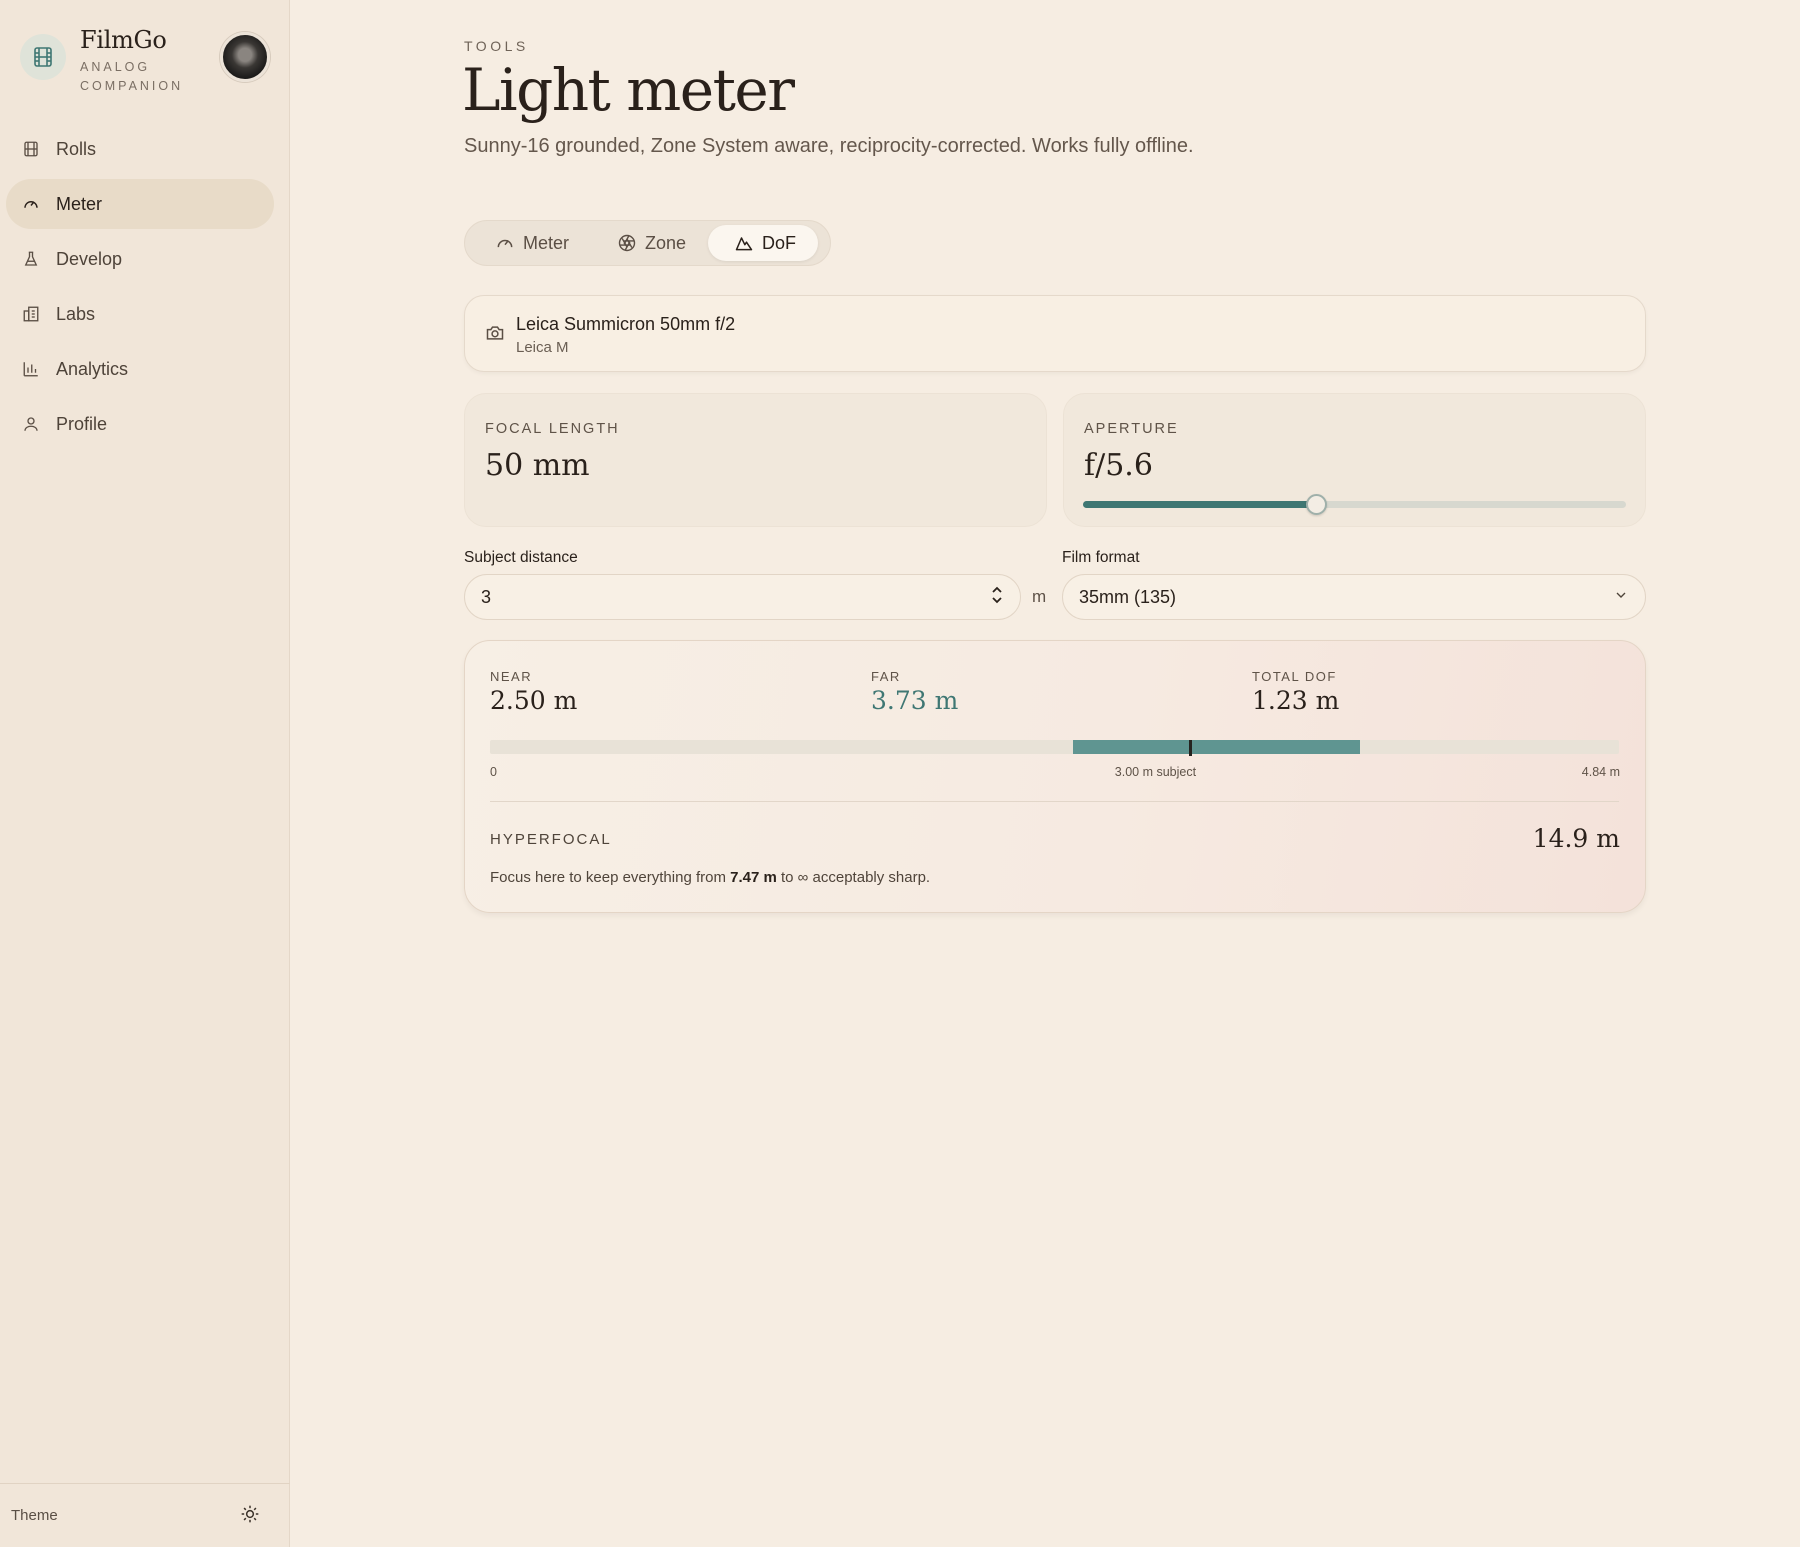 The height and width of the screenshot is (1547, 1800). What do you see at coordinates (779, 242) in the screenshot?
I see `tab-label: DoF` at bounding box center [779, 242].